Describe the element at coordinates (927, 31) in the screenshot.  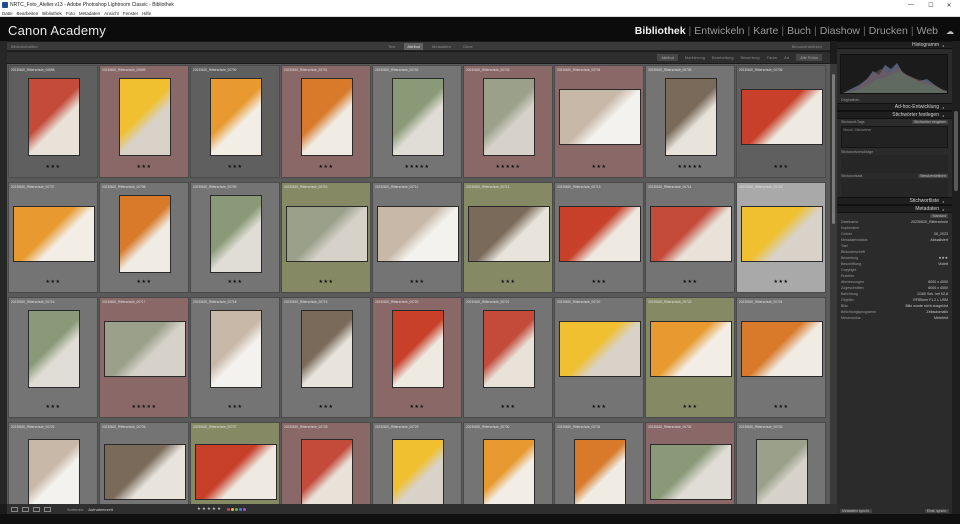
I see `module-web: Web` at that location.